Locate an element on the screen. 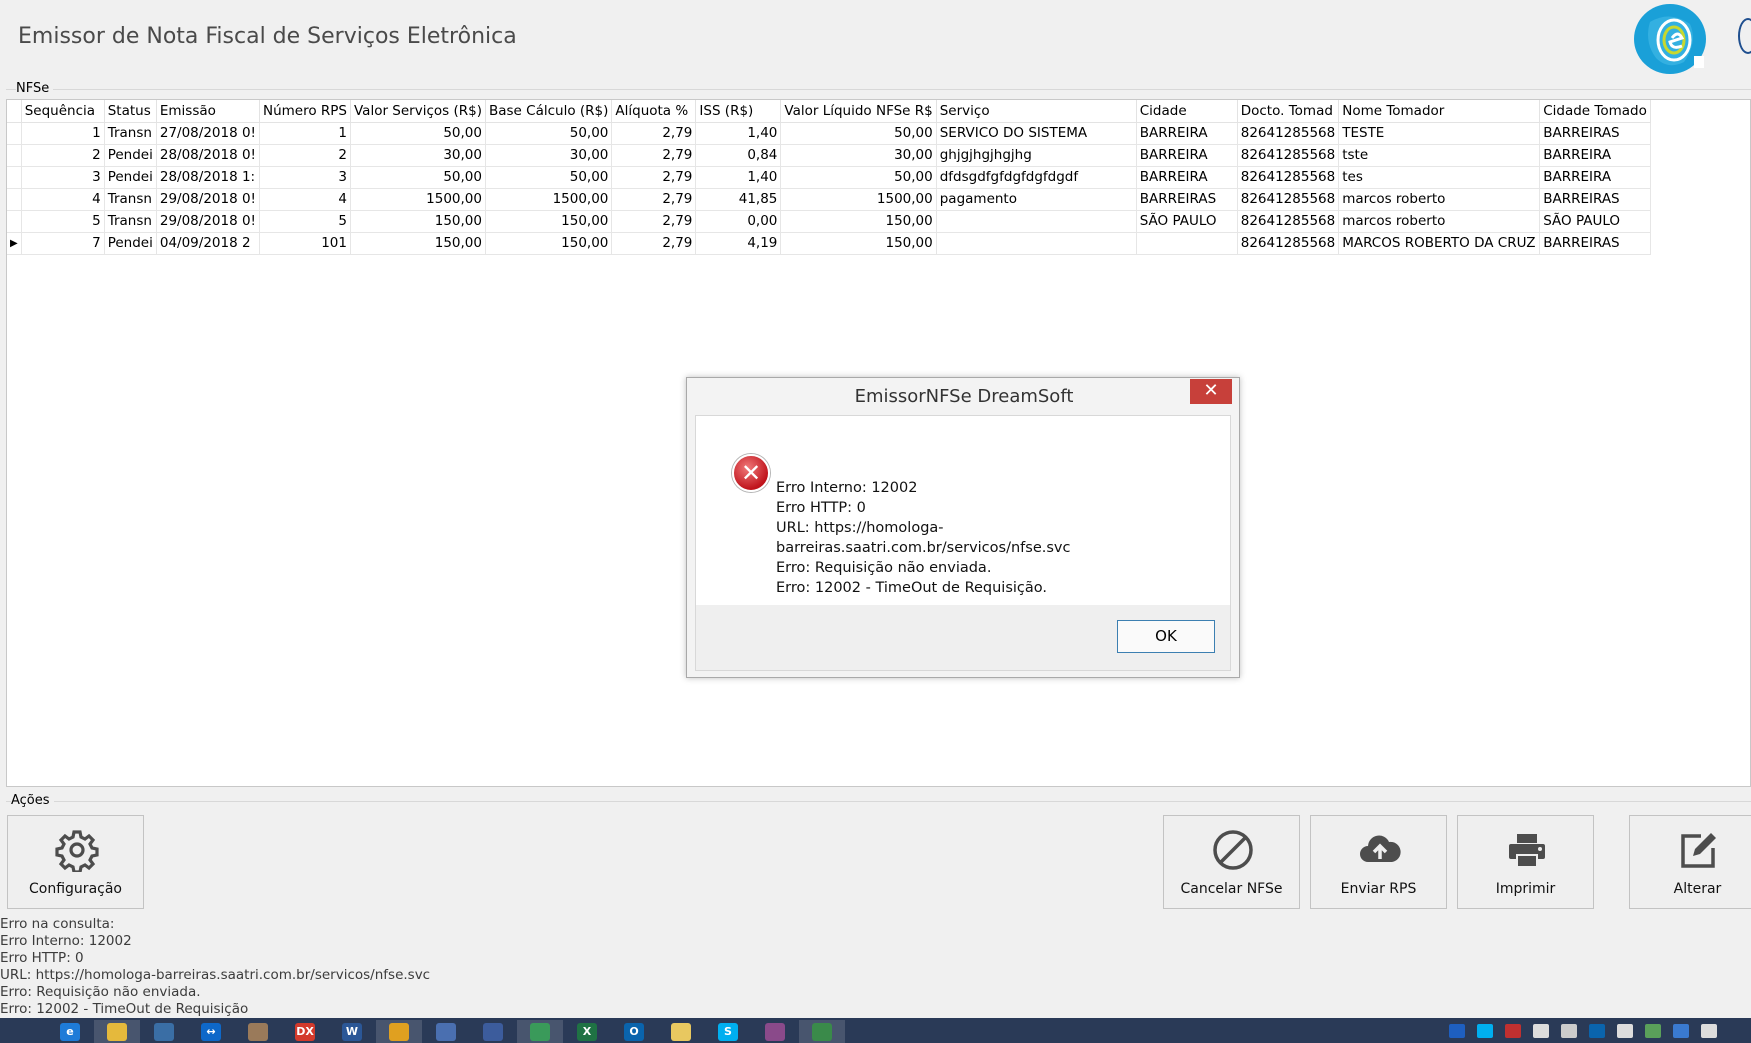 Image resolution: width=1751 pixels, height=1043 pixels. cell-base: 1500,00 is located at coordinates (549, 199).